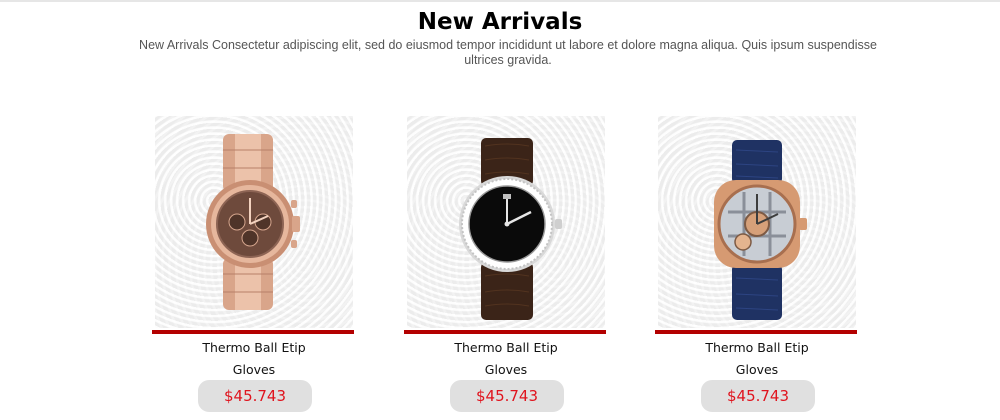 The width and height of the screenshot is (1000, 420). I want to click on rose-gold-chronograph-watch-image, so click(253, 222).